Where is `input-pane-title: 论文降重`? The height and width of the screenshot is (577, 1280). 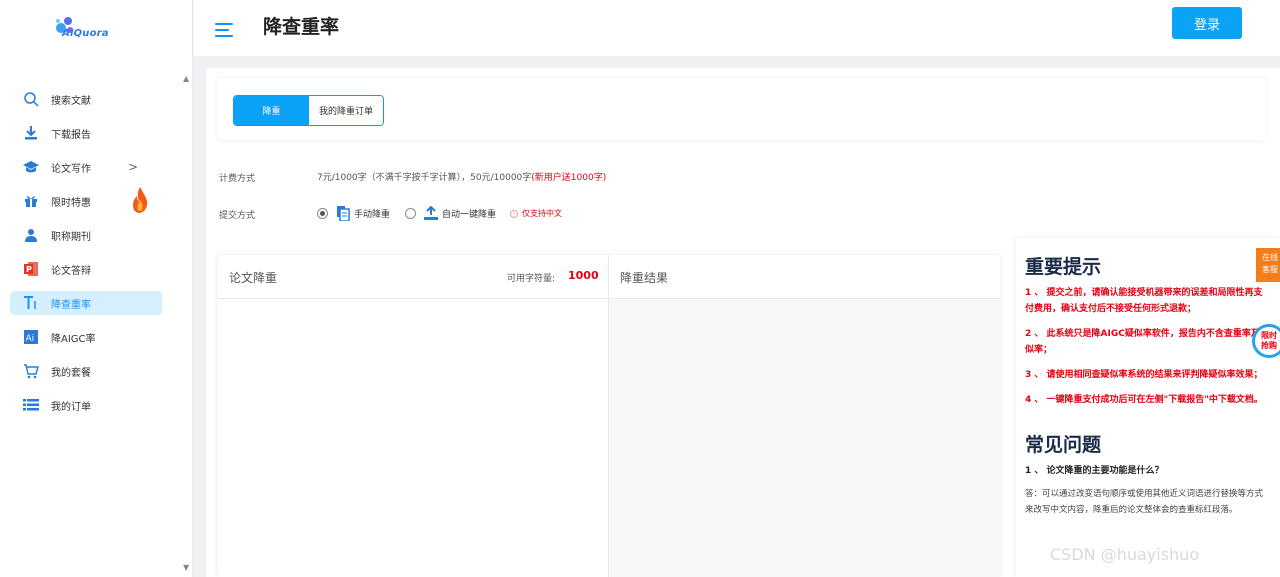 input-pane-title: 论文降重 is located at coordinates (253, 278).